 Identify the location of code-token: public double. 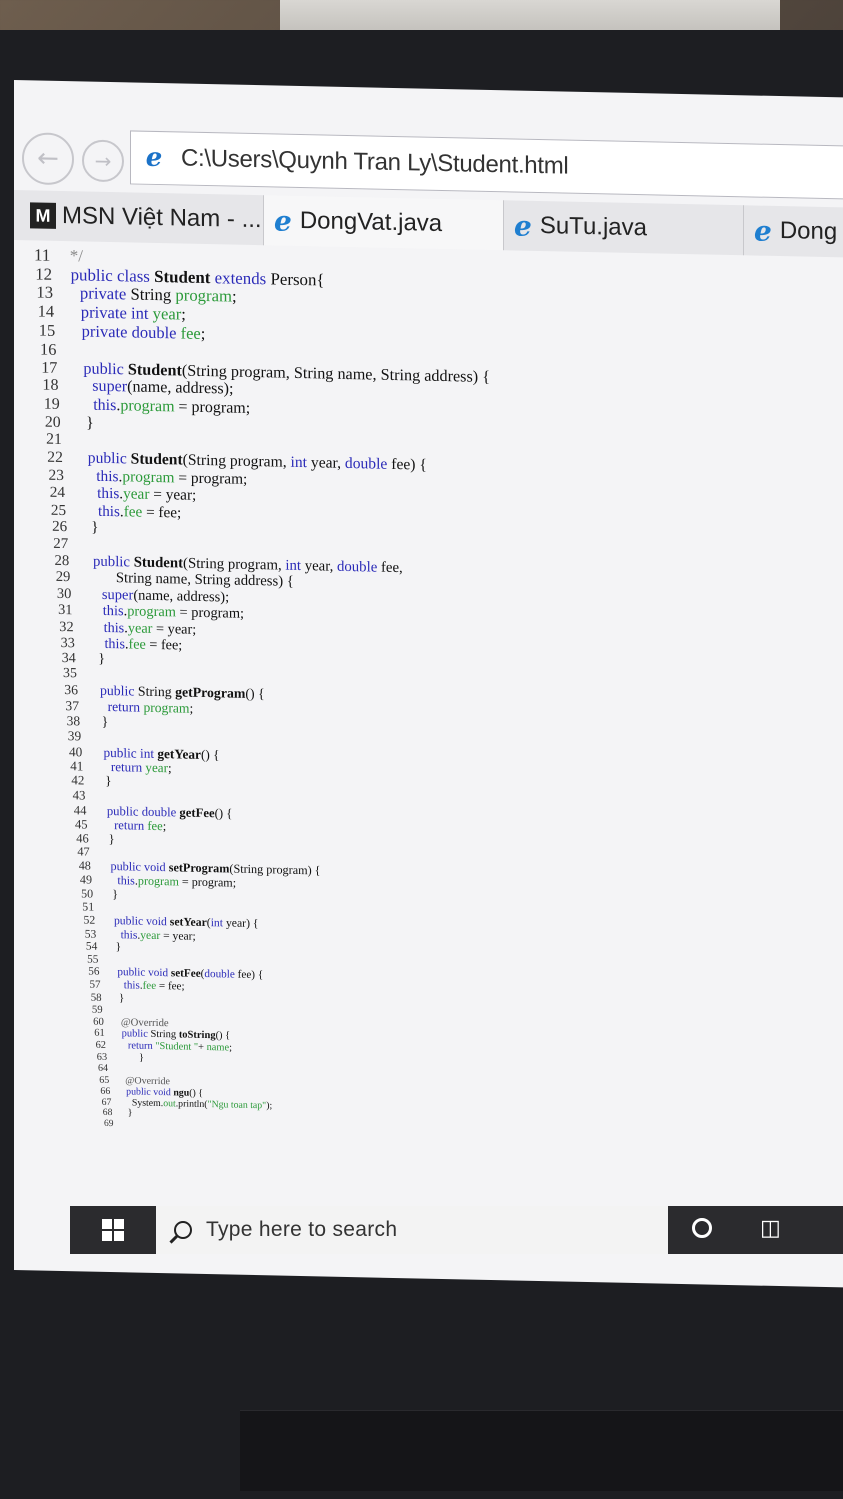
(143, 811).